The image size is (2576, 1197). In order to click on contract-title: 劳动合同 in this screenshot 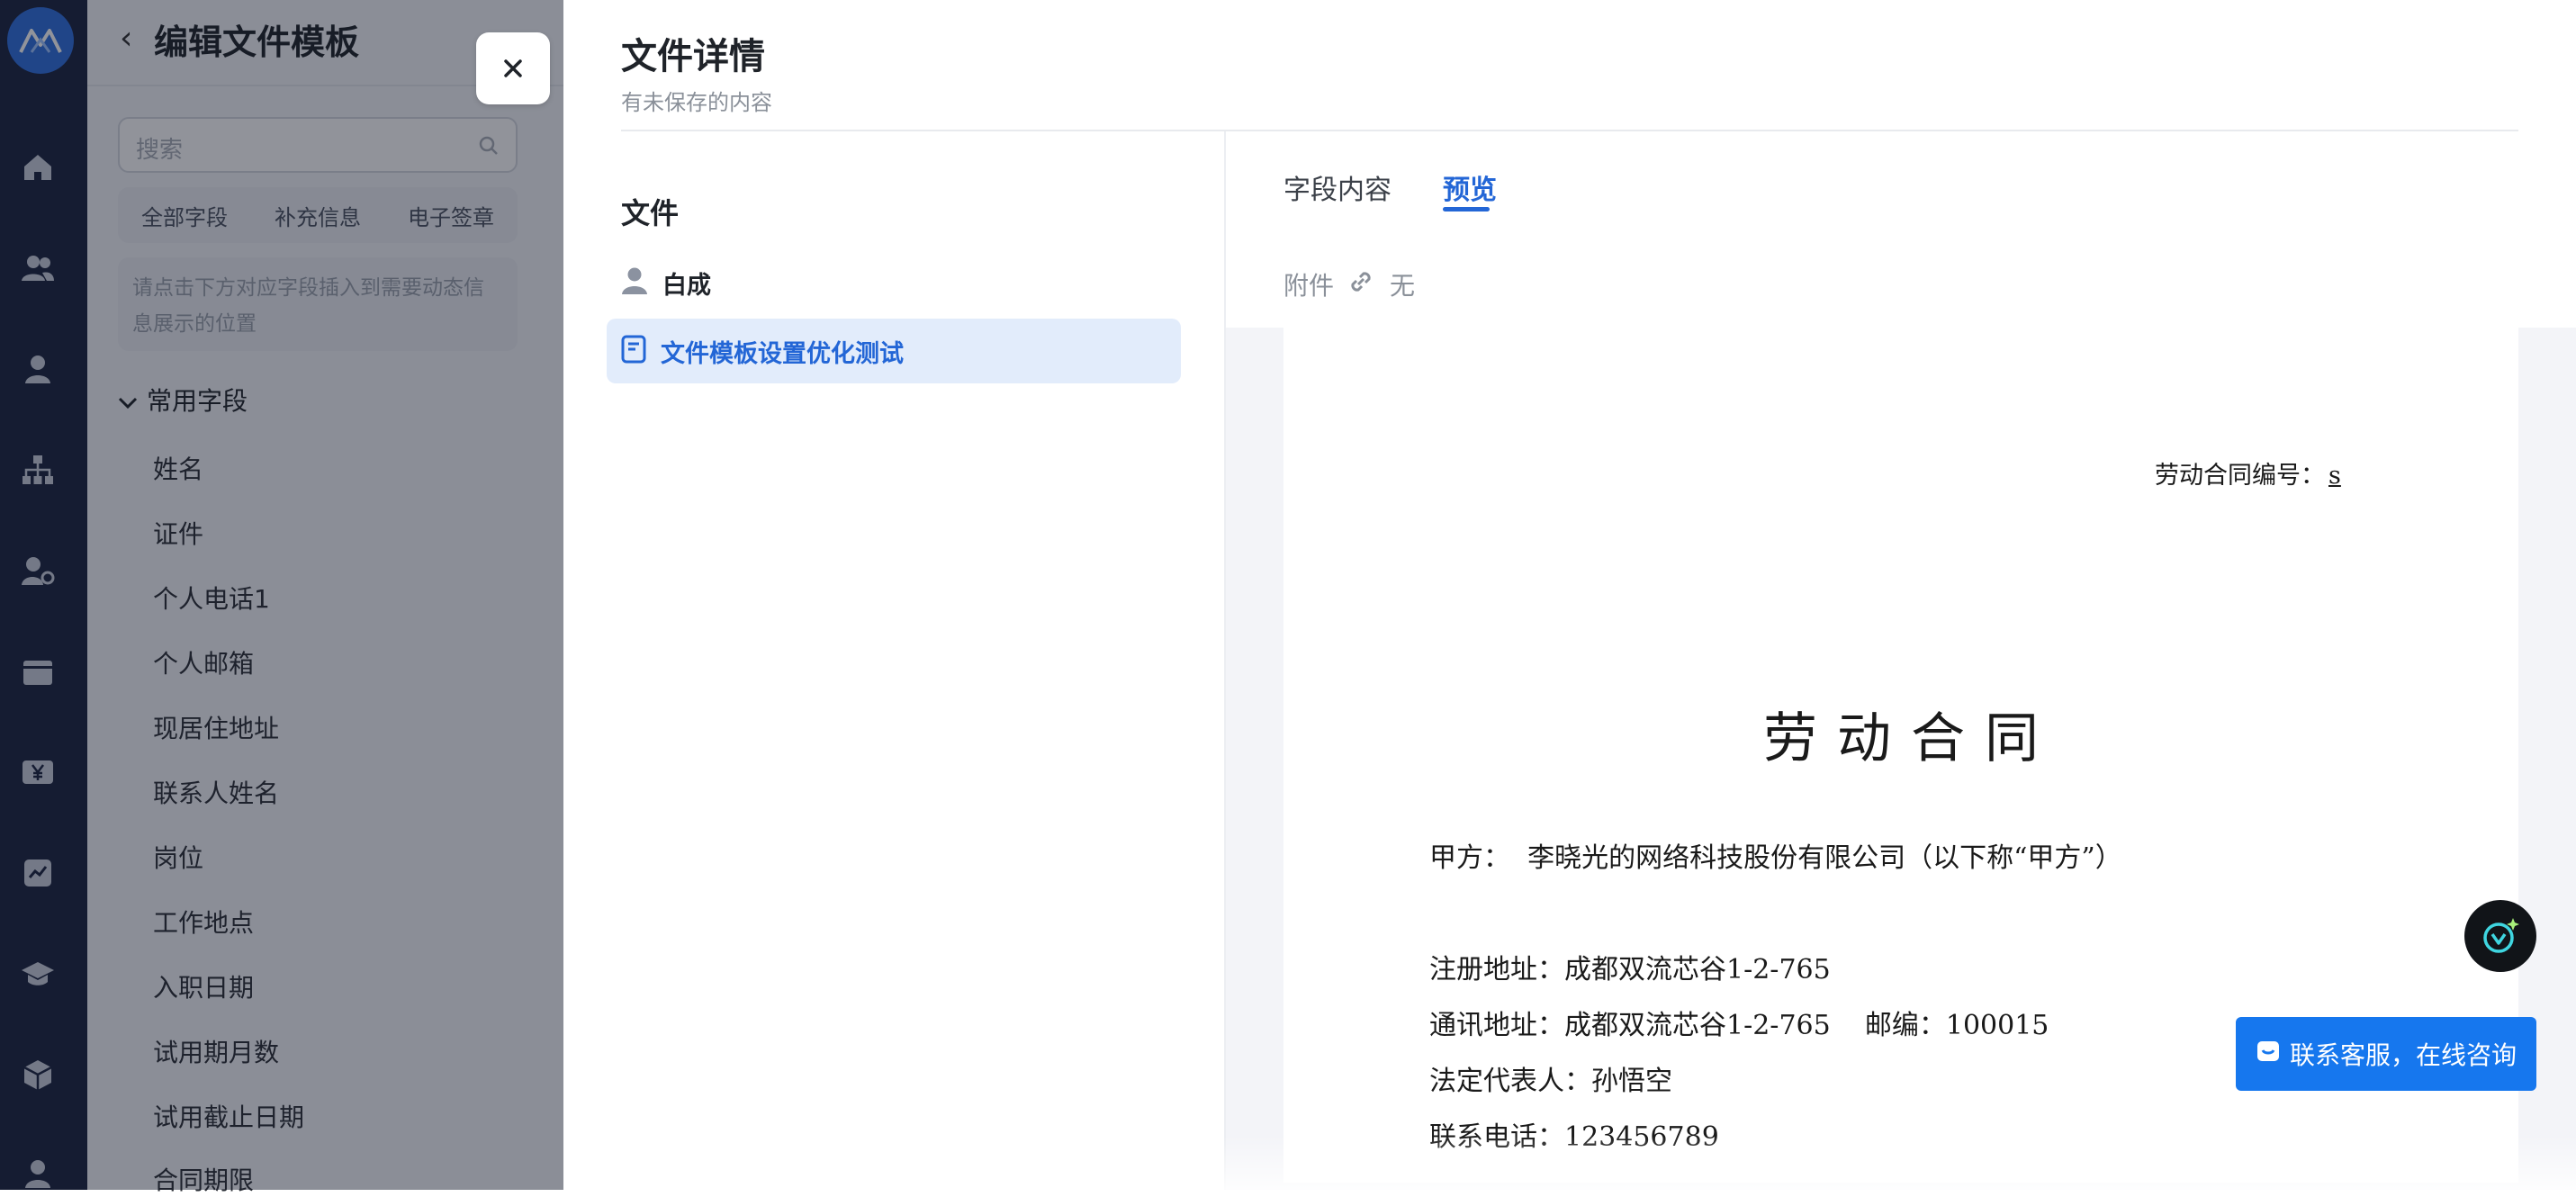, I will do `click(1910, 738)`.